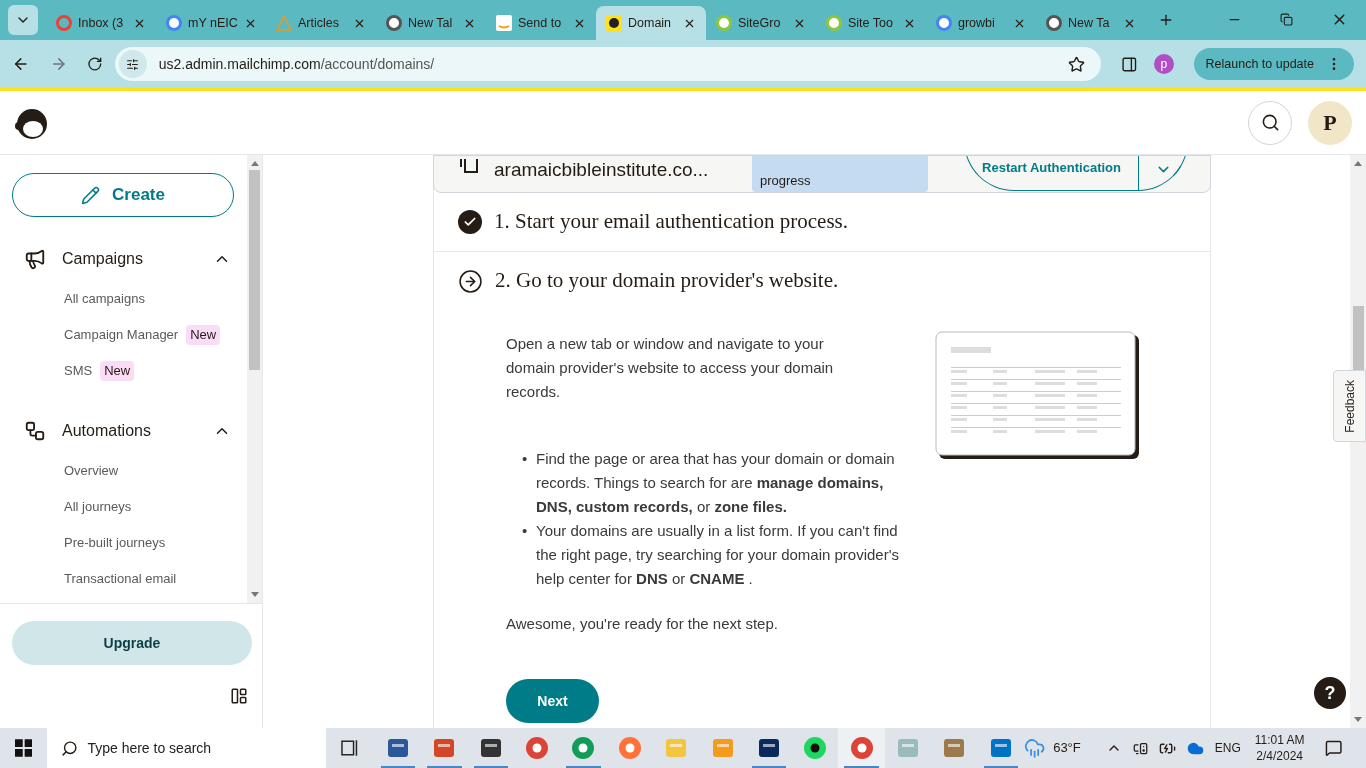 This screenshot has height=768, width=1366. What do you see at coordinates (1164, 64) in the screenshot?
I see `profile-avatar: p` at bounding box center [1164, 64].